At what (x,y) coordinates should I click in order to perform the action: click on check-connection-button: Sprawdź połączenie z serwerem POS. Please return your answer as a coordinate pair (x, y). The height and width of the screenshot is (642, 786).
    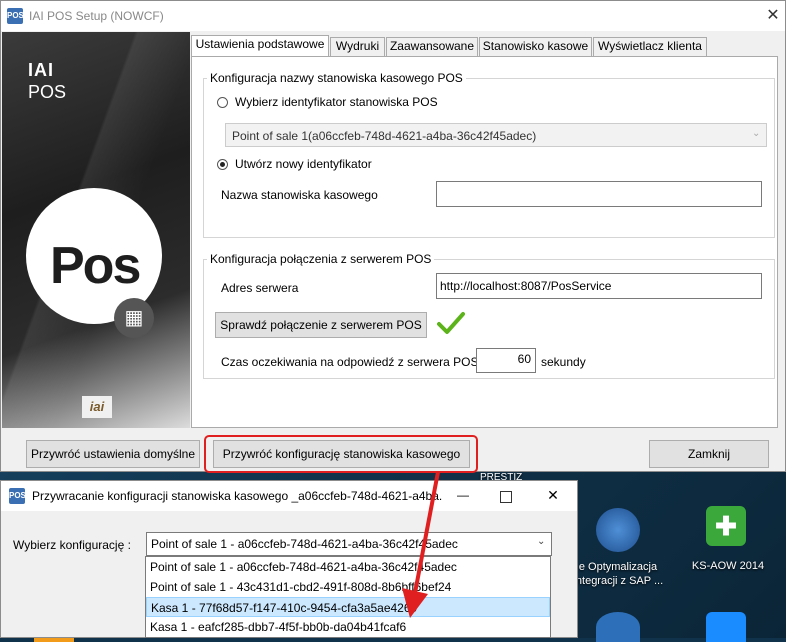
    Looking at the image, I should click on (321, 325).